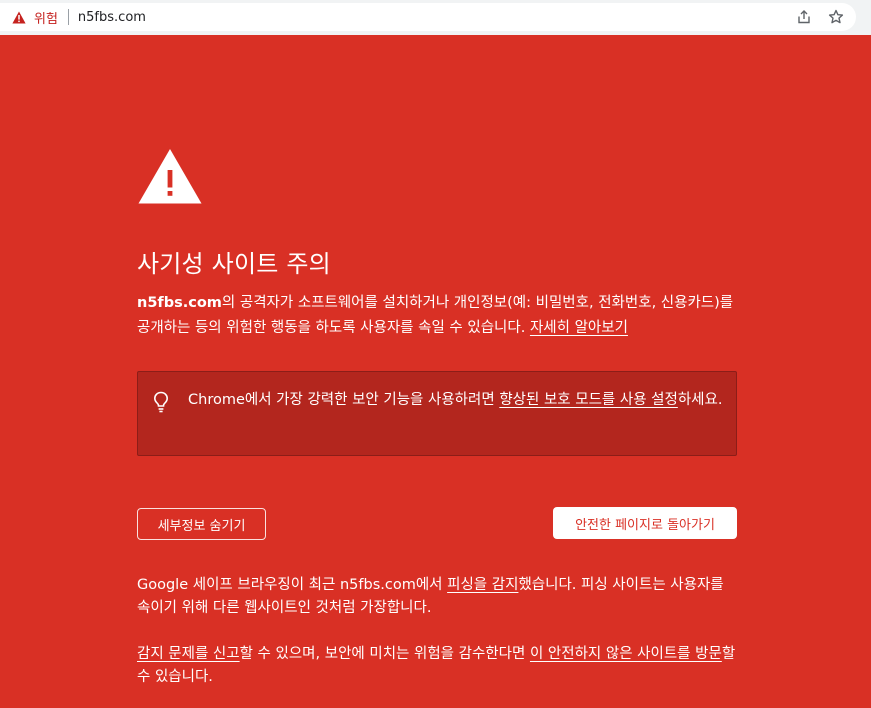 The width and height of the screenshot is (871, 708). What do you see at coordinates (804, 17) in the screenshot?
I see `share-icon` at bounding box center [804, 17].